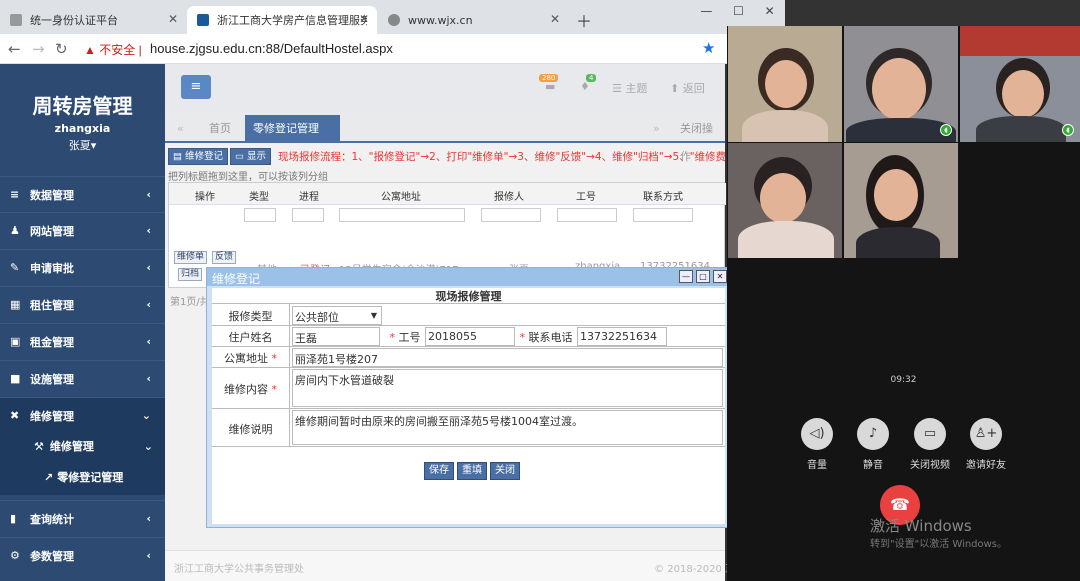 This screenshot has width=1080, height=581. I want to click on sidebar-item-tenancy: ▦ 租住管理 ‹, so click(82, 304).